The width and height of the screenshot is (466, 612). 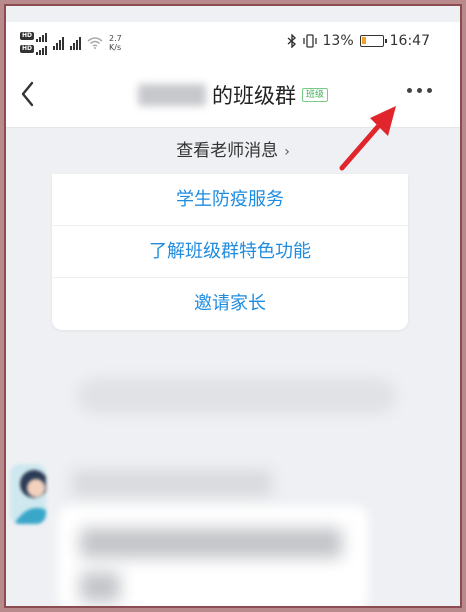 What do you see at coordinates (409, 41) in the screenshot?
I see `clock: 16:47` at bounding box center [409, 41].